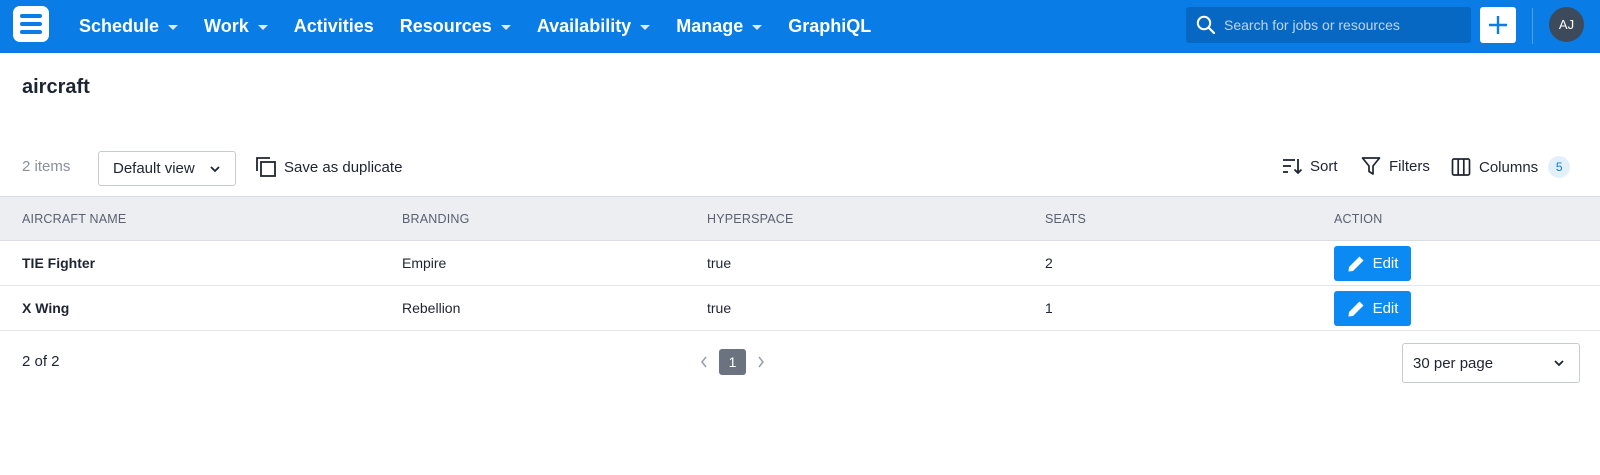 The height and width of the screenshot is (475, 1600). I want to click on nav-item-work: Work, so click(236, 26).